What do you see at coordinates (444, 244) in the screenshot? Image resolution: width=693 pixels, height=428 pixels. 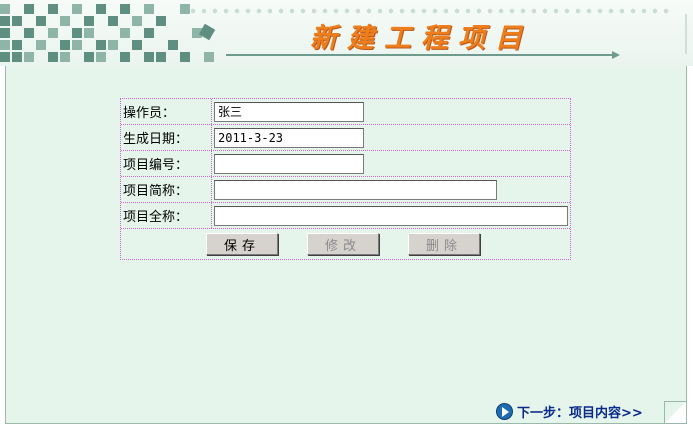 I see `delete-button: 删除` at bounding box center [444, 244].